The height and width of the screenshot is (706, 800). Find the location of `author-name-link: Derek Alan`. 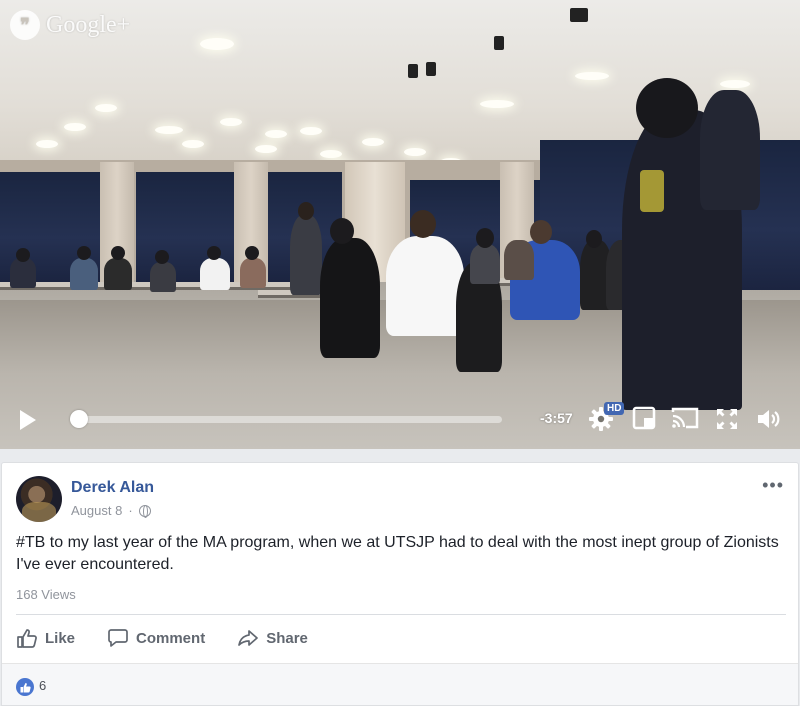

author-name-link: Derek Alan is located at coordinates (112, 488).